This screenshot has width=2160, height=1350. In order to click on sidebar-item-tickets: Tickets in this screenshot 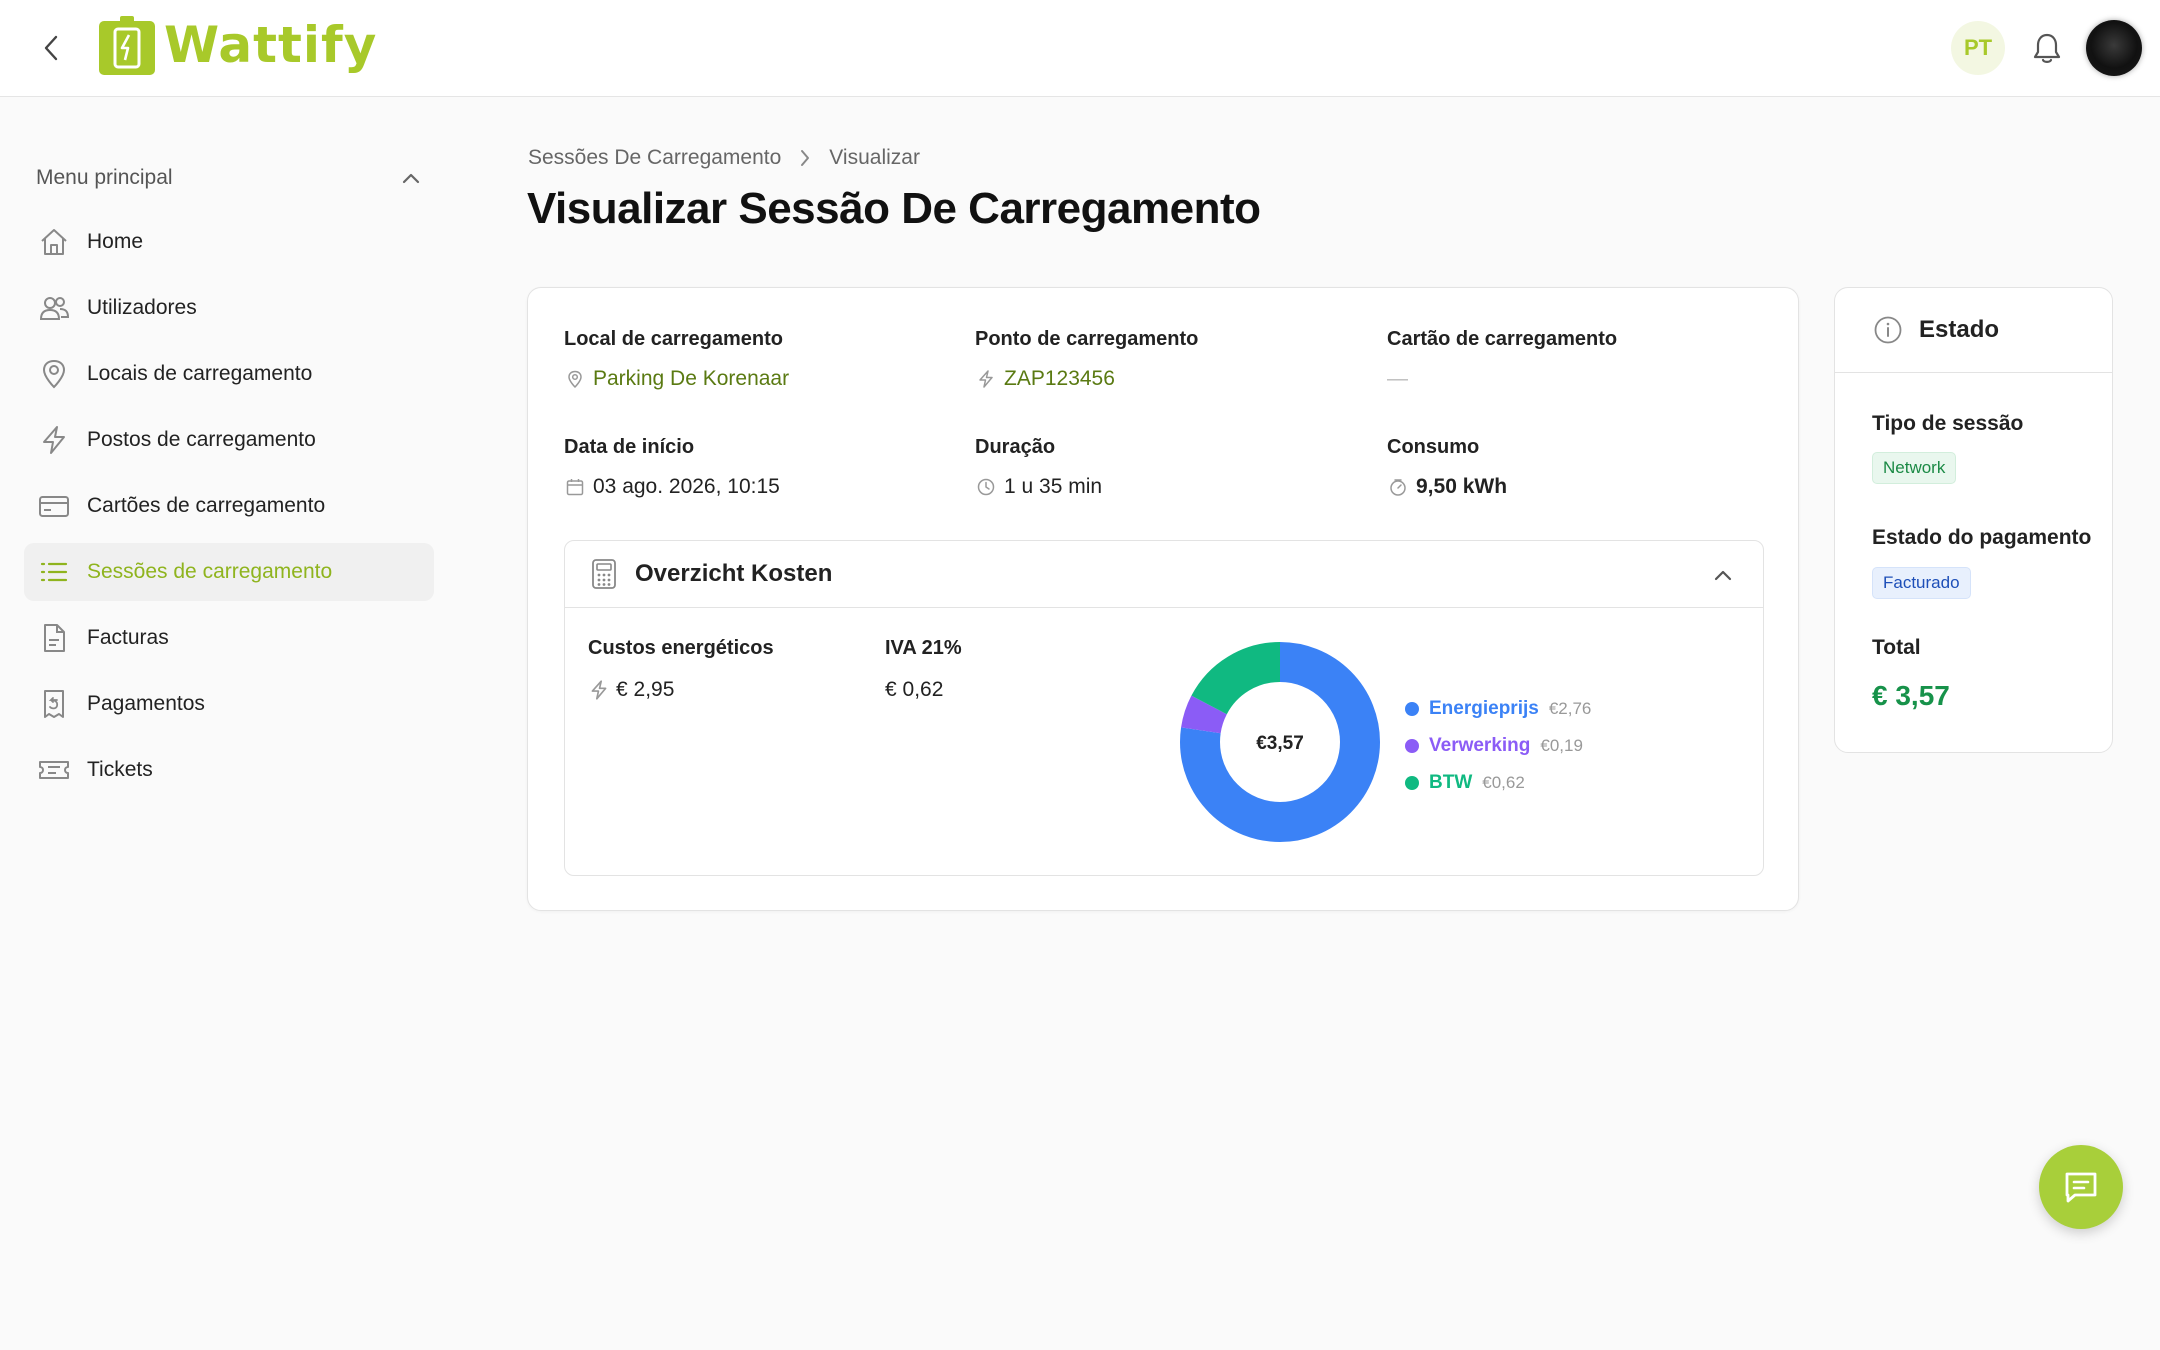, I will do `click(229, 770)`.